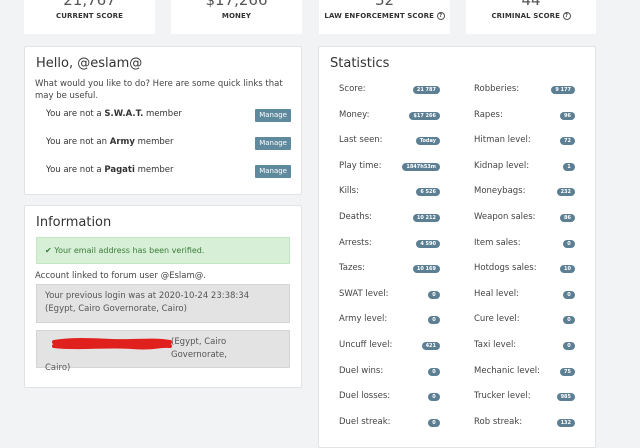  Describe the element at coordinates (78, 142) in the screenshot. I see `army-prefix: You are not an` at that location.